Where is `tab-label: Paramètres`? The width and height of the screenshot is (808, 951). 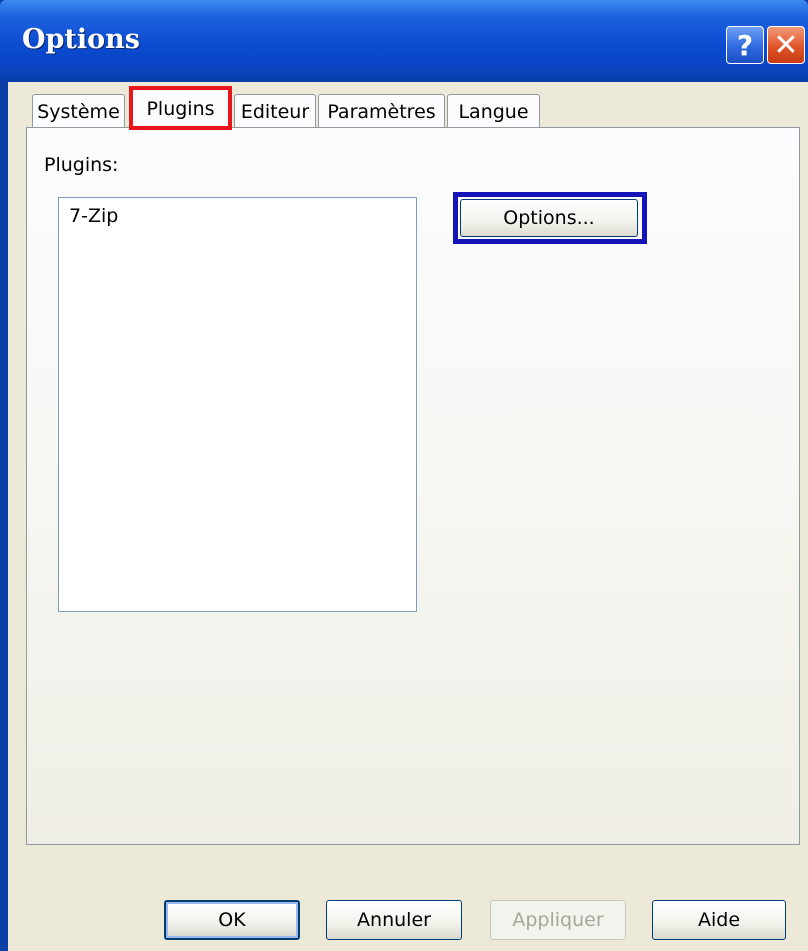
tab-label: Paramètres is located at coordinates (381, 111).